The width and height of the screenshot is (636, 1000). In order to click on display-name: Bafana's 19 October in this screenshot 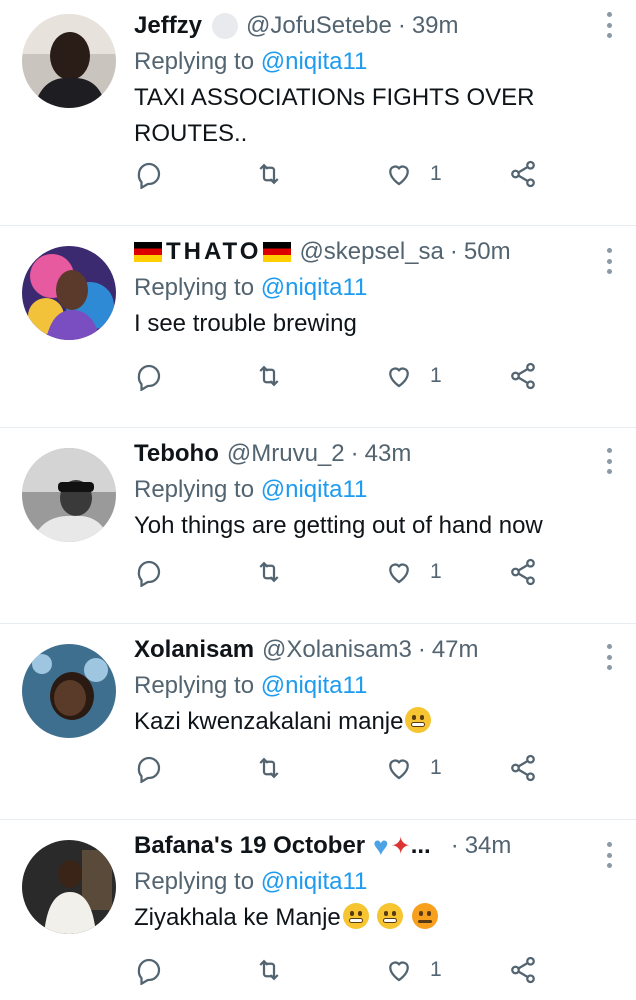, I will do `click(249, 846)`.